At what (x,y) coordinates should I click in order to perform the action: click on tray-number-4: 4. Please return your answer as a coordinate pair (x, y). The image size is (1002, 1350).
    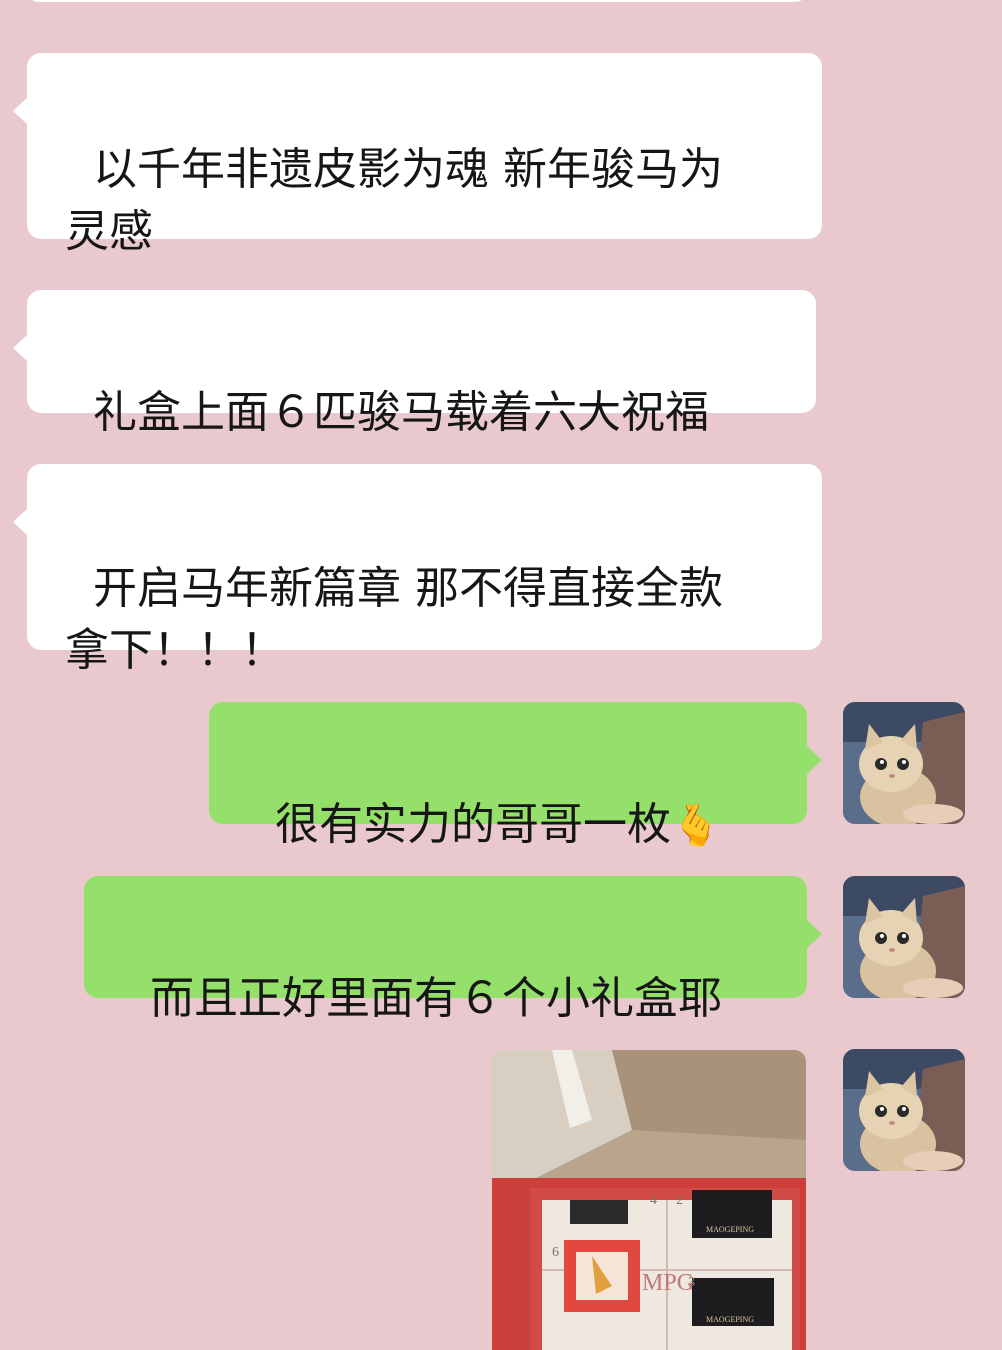
    Looking at the image, I should click on (653, 1200).